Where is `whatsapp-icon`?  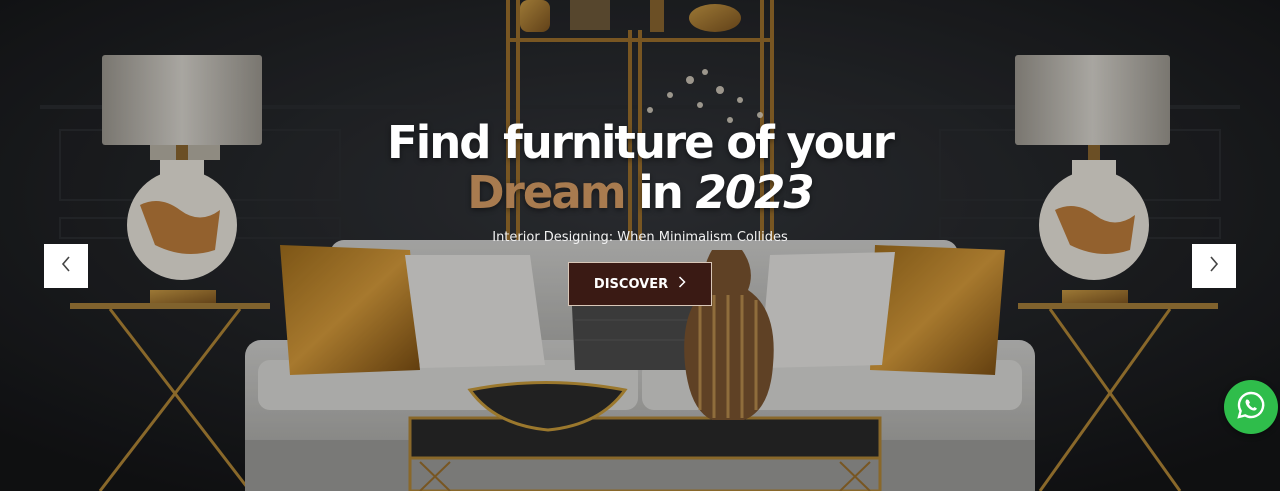
whatsapp-icon is located at coordinates (1251, 407).